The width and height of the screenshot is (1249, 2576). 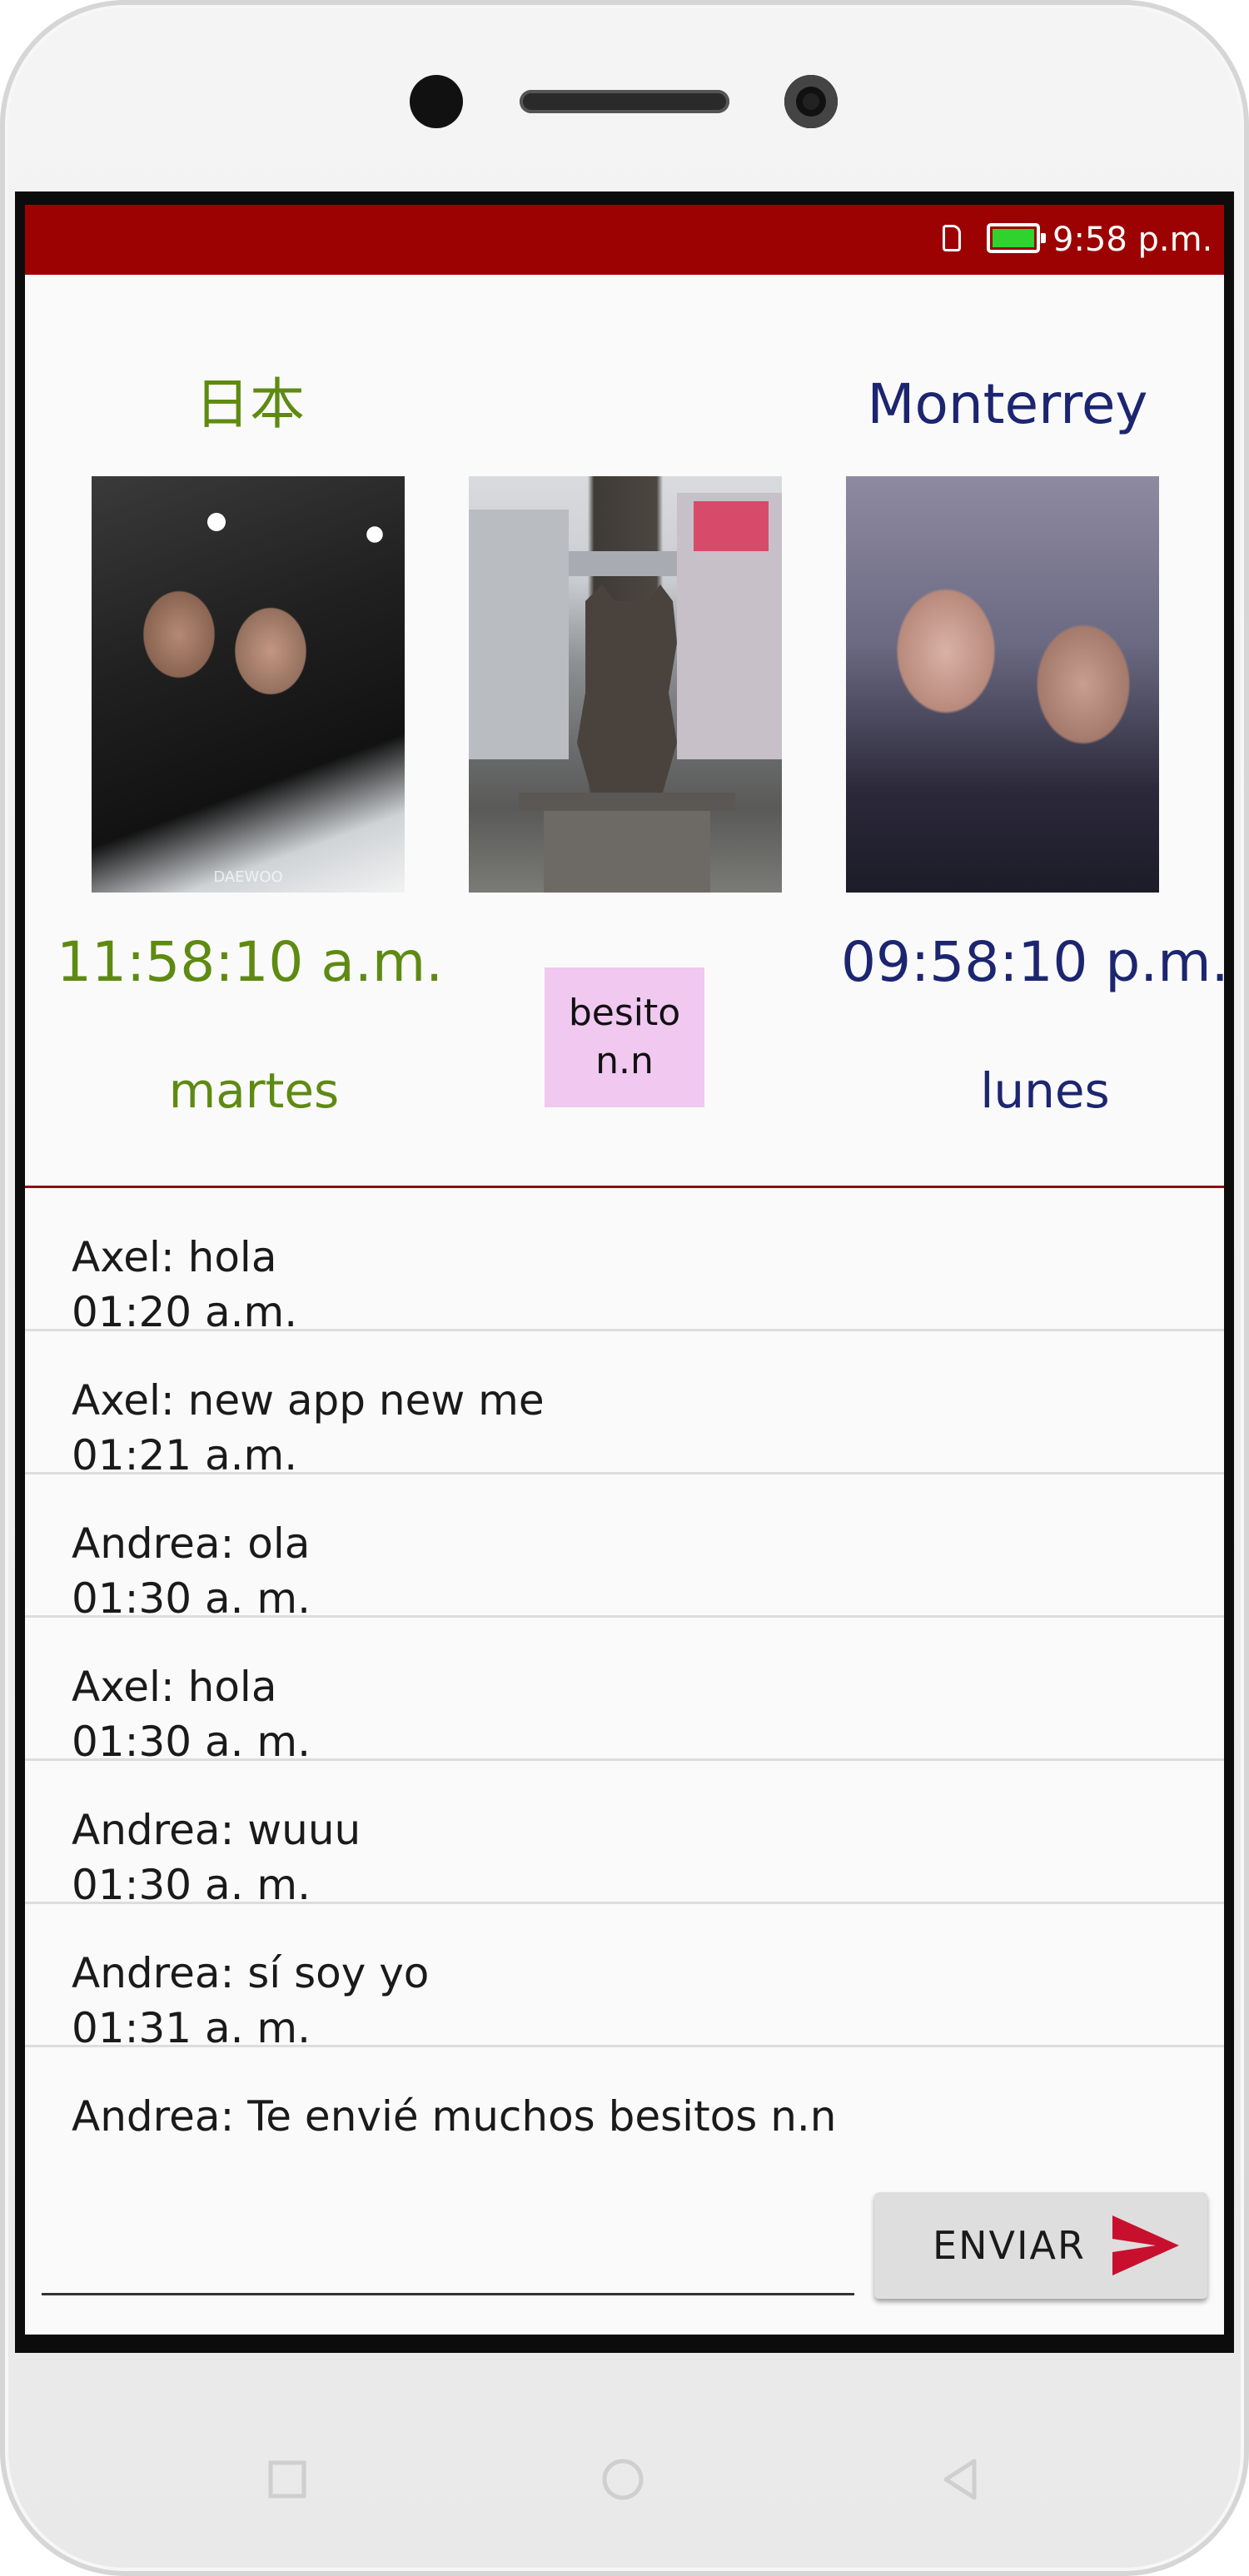 What do you see at coordinates (624, 101) in the screenshot?
I see `earpiece-speaker` at bounding box center [624, 101].